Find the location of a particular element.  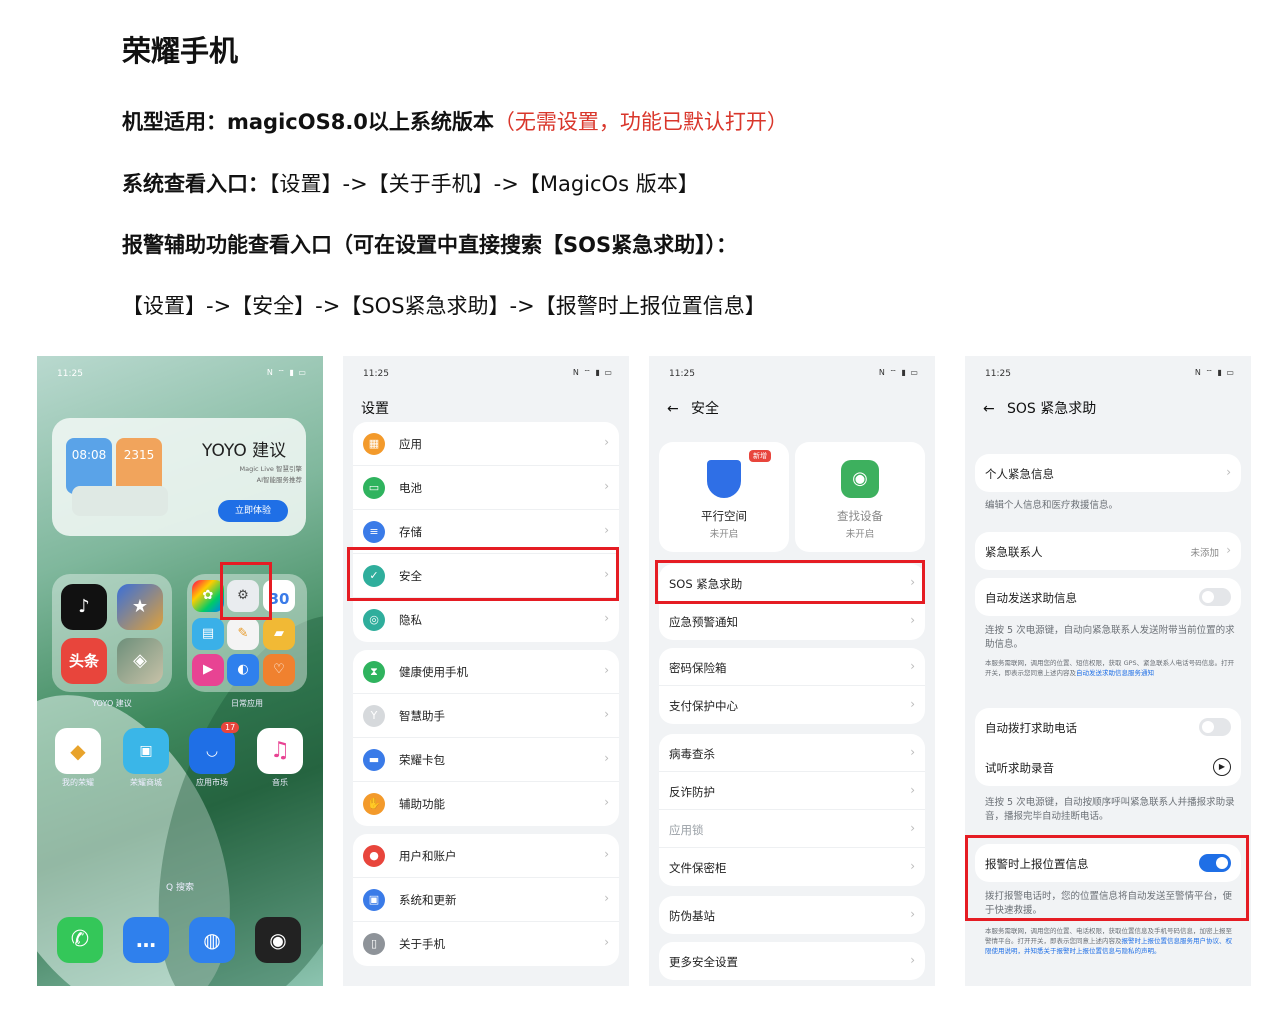

settings-item-label: 存储 is located at coordinates (410, 532).